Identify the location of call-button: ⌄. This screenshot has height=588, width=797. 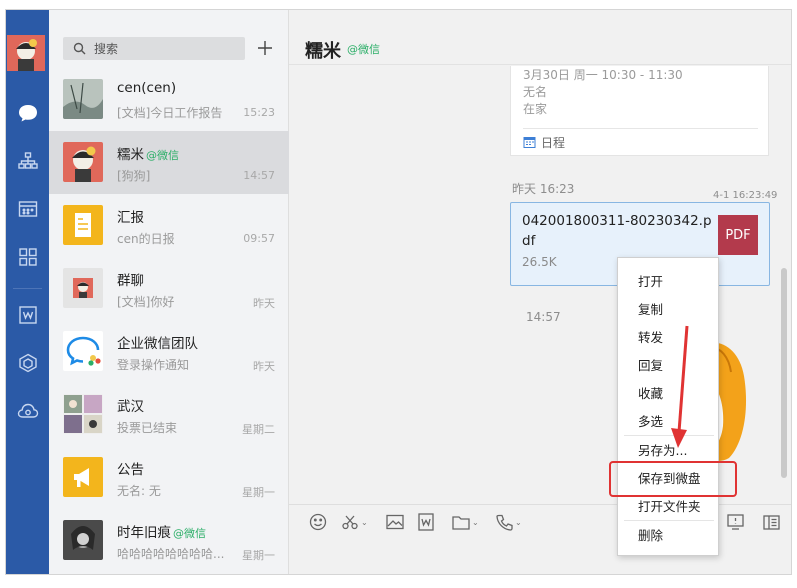
(509, 522).